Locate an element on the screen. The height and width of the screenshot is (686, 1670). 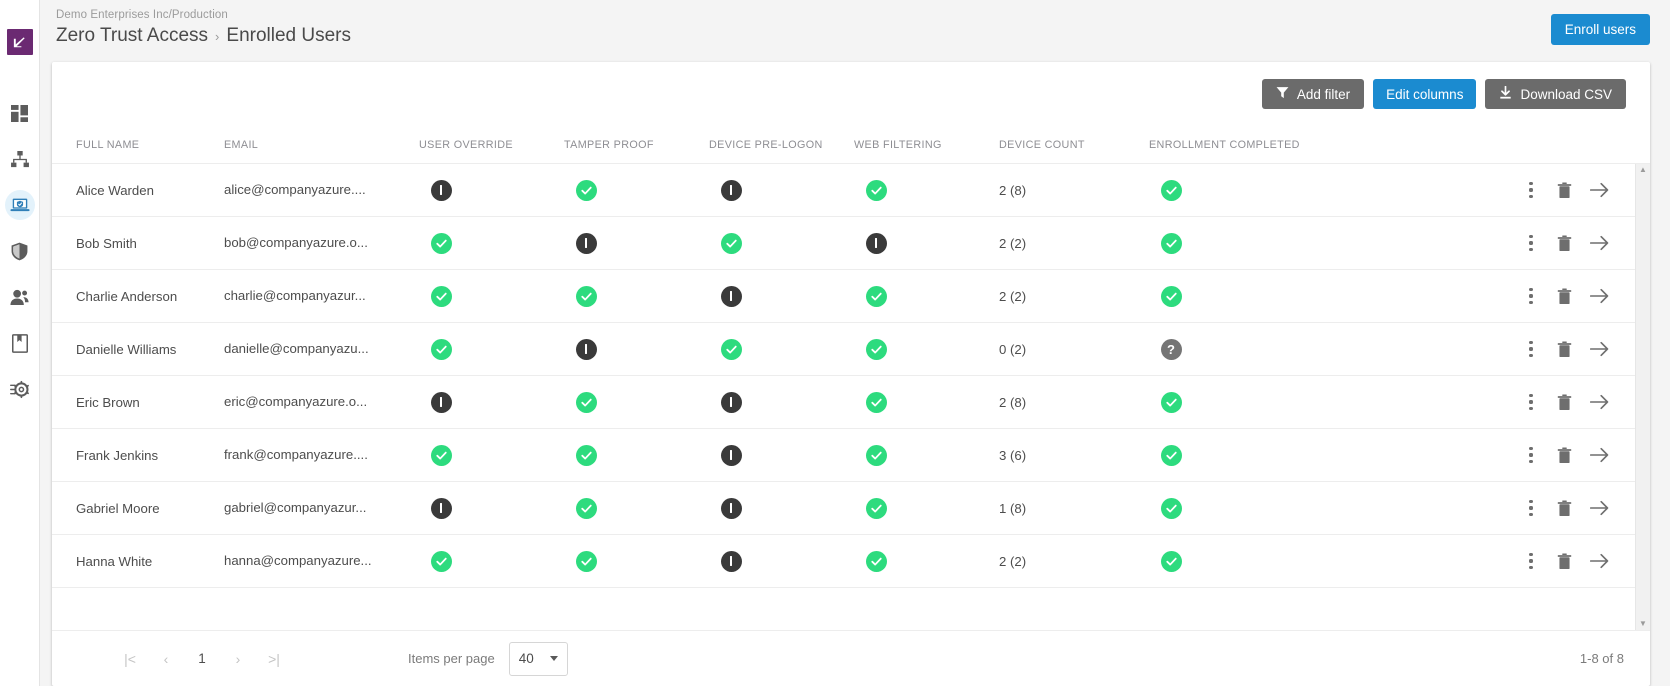
sidebar-item-users is located at coordinates (20, 297).